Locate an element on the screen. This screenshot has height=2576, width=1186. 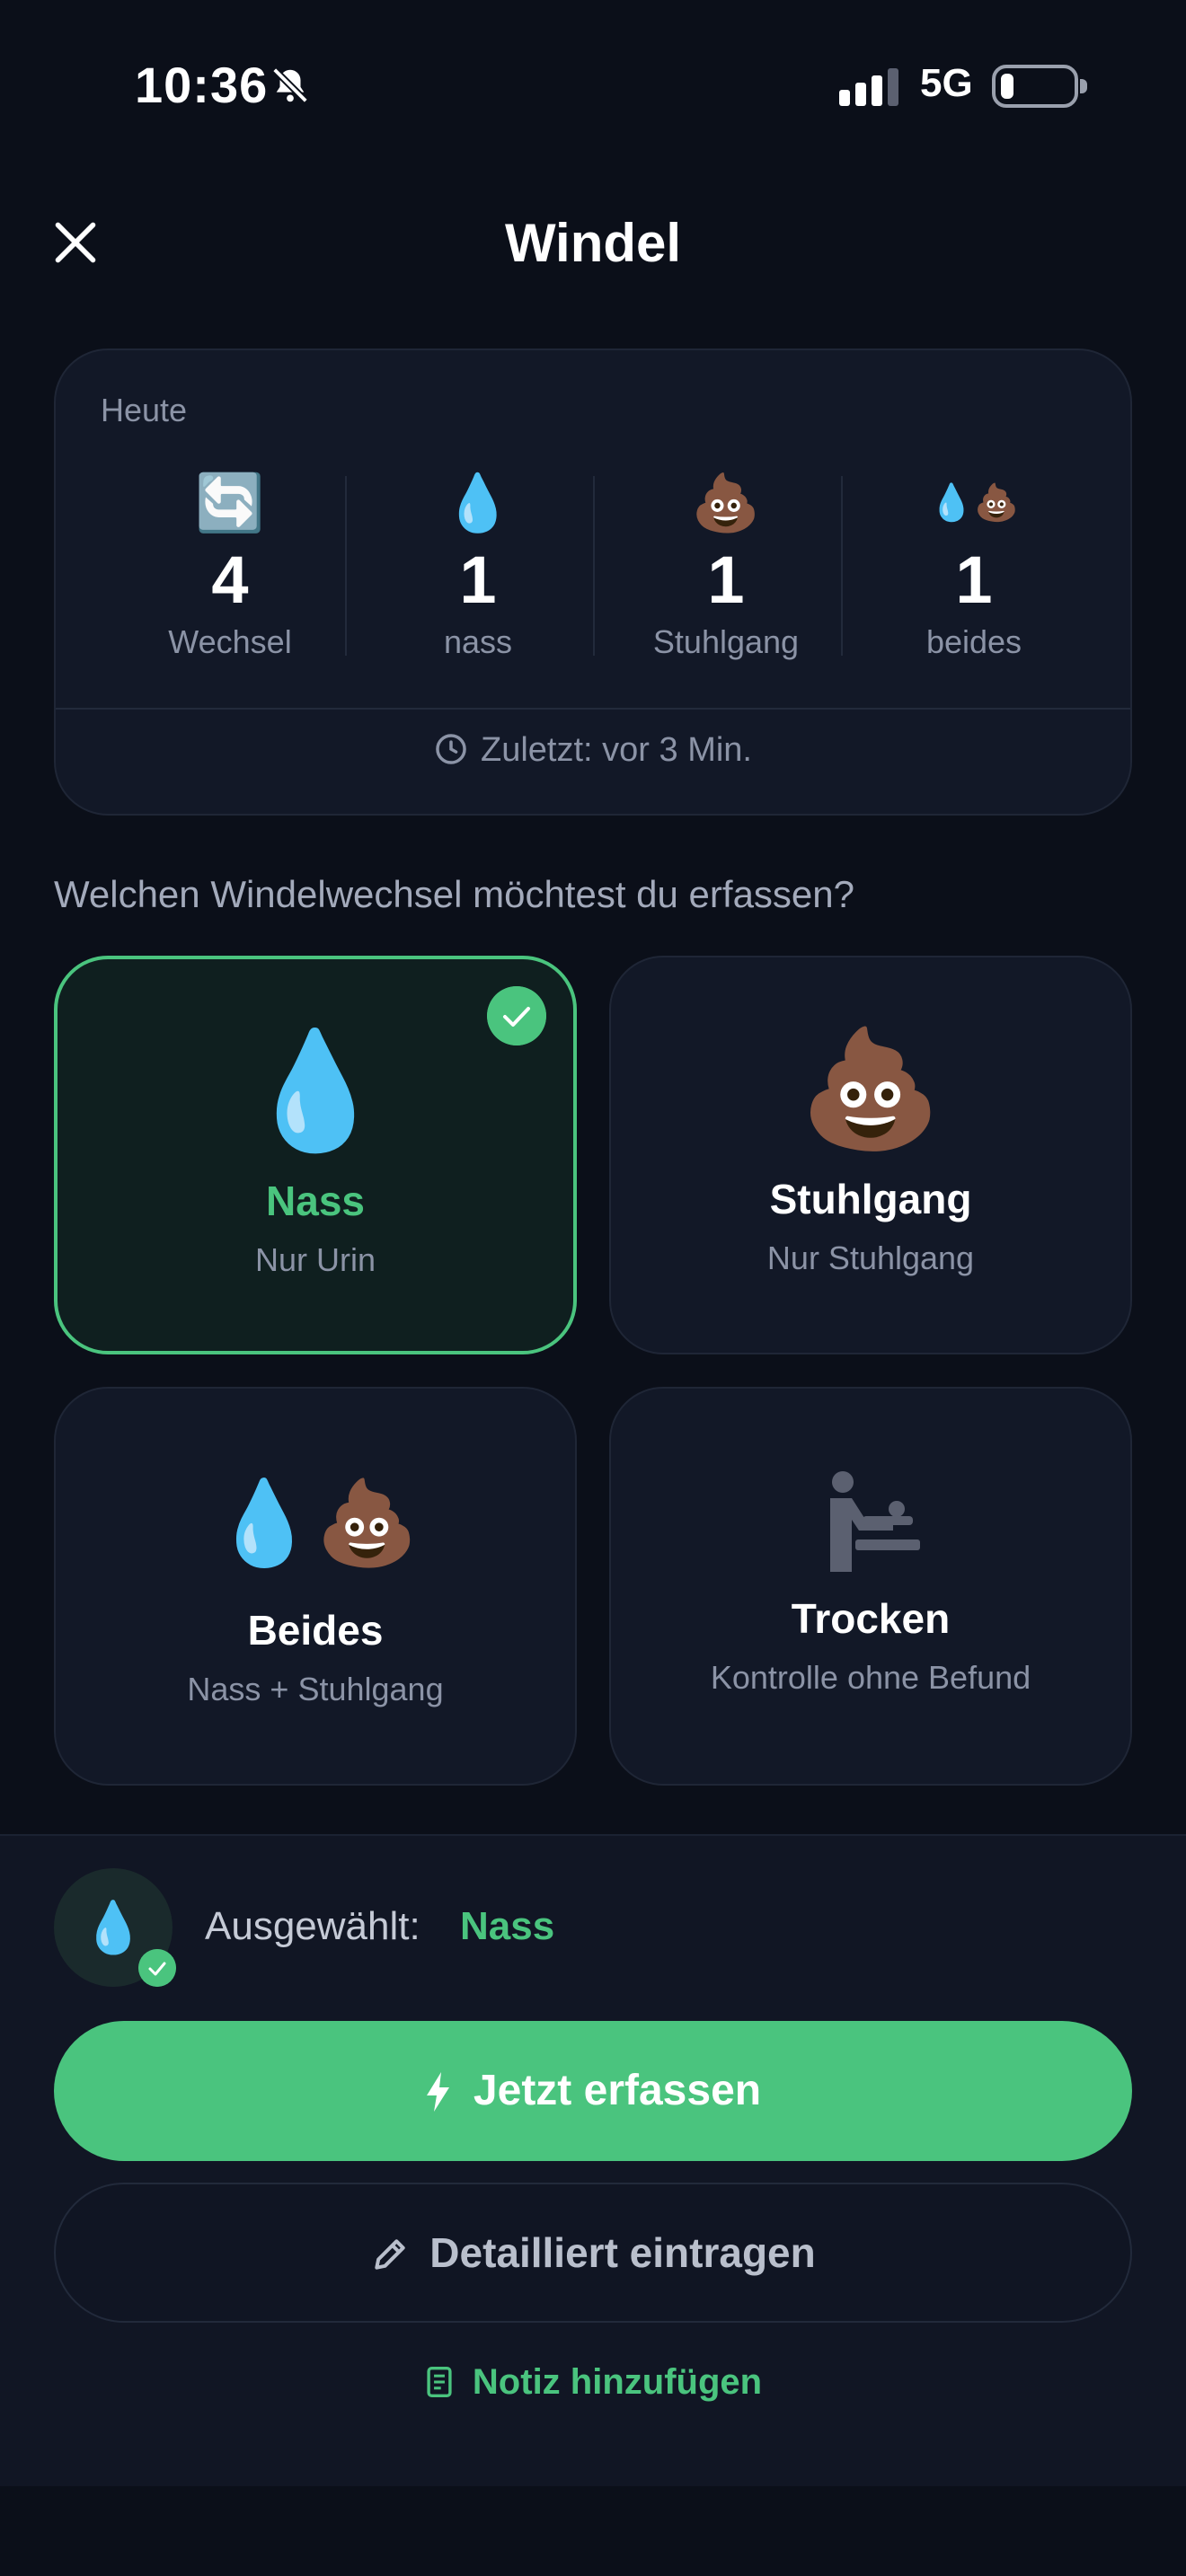
option-wet: 💧 Nass Nur Urin is located at coordinates (315, 1155).